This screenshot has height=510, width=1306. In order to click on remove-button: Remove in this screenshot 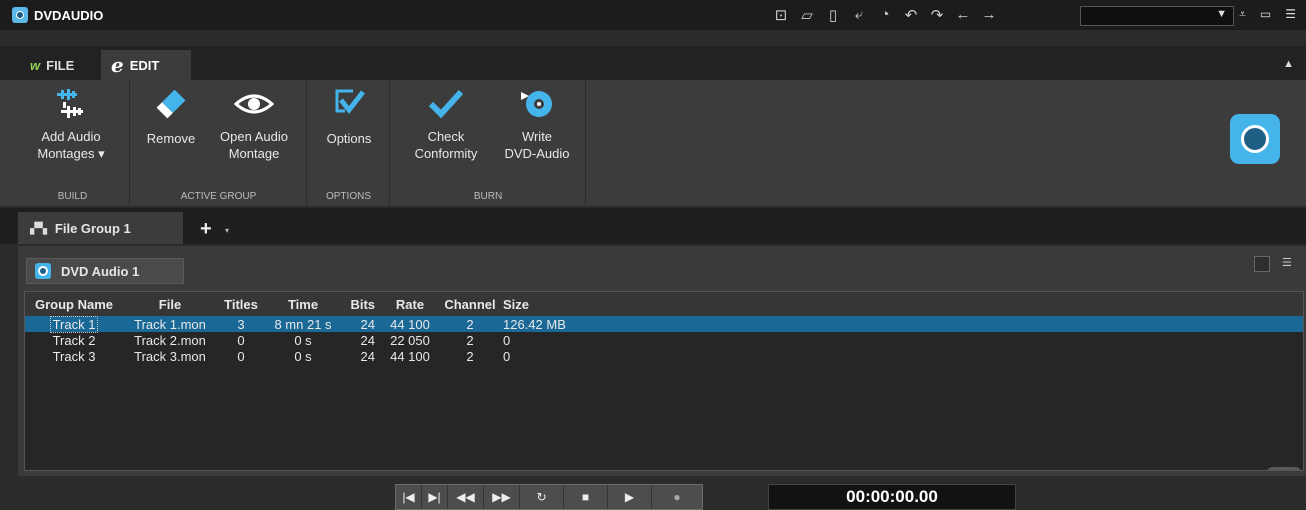, I will do `click(171, 116)`.